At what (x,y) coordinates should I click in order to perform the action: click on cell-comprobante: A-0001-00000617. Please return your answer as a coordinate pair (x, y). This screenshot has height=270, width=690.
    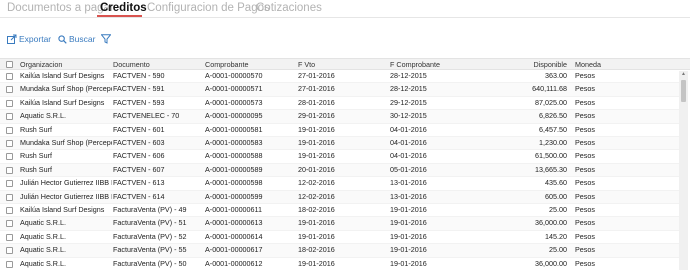
    Looking at the image, I should click on (234, 250).